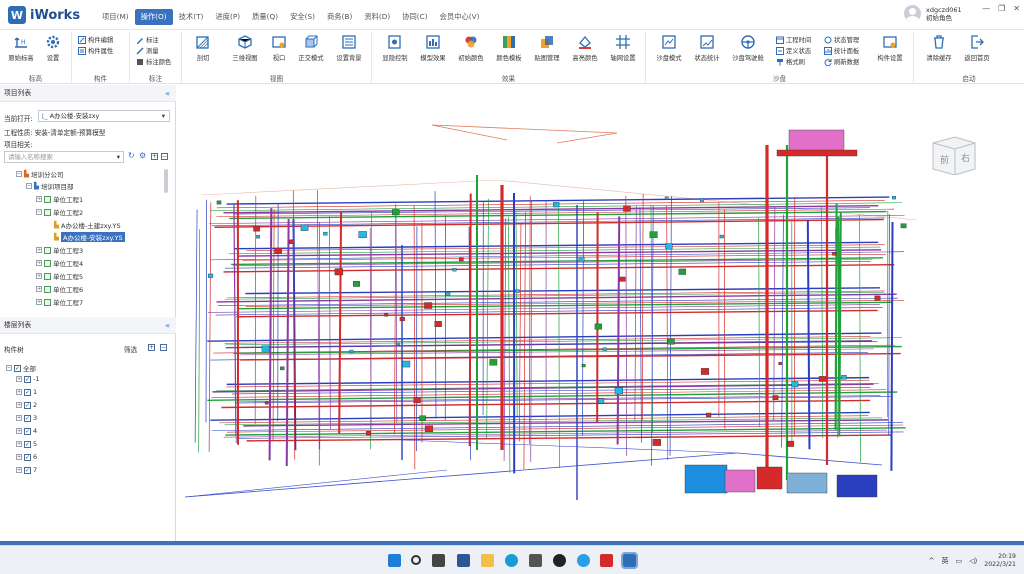  Describe the element at coordinates (279, 48) in the screenshot. I see `viewport-button: 视口` at that location.